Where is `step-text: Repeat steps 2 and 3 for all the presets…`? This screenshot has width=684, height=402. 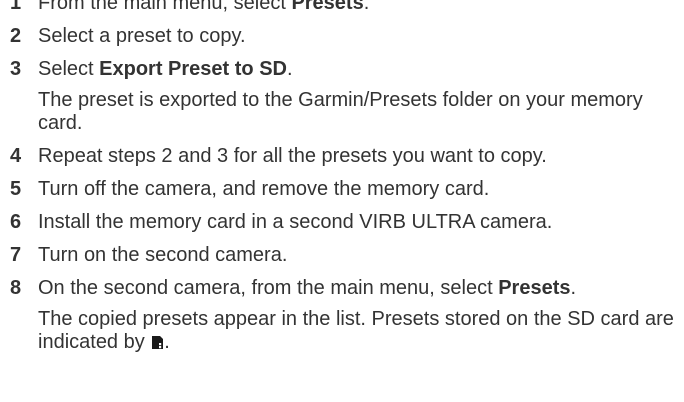 step-text: Repeat steps 2 and 3 for all the presets… is located at coordinates (292, 156).